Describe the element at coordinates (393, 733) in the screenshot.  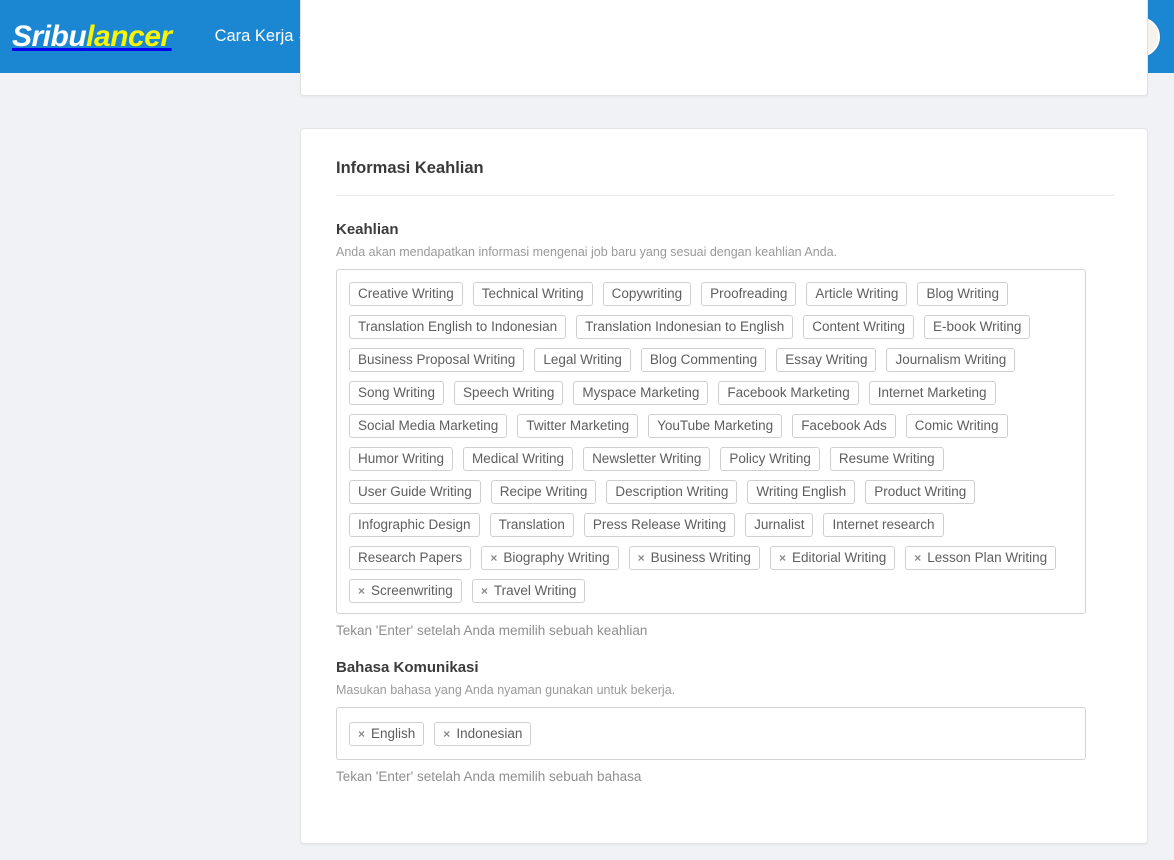
I see `tag-label: English` at that location.